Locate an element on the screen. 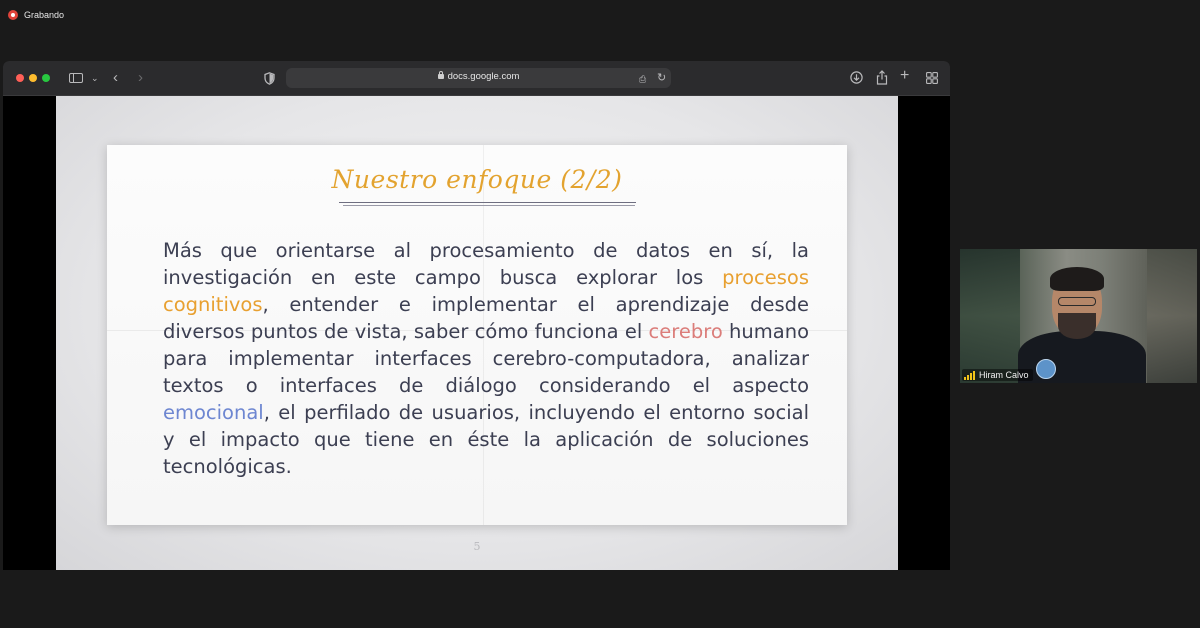 This screenshot has height=628, width=1200. forward-icon: › is located at coordinates (140, 78).